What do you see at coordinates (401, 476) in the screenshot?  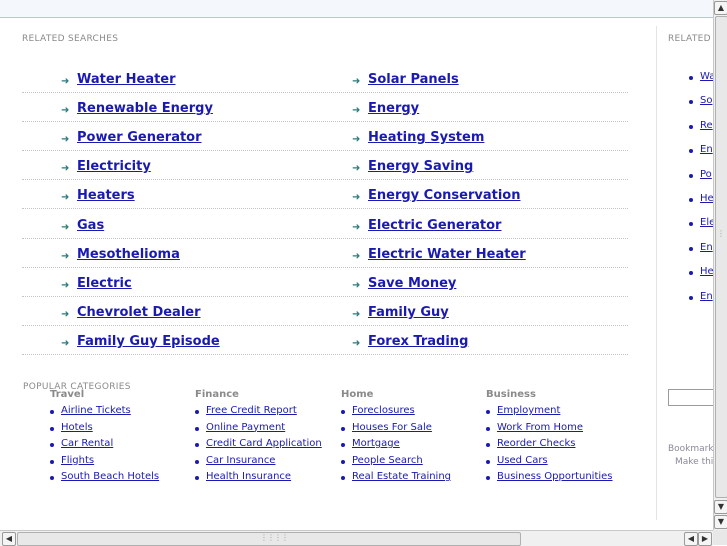 I see `category-link: Real Estate Training` at bounding box center [401, 476].